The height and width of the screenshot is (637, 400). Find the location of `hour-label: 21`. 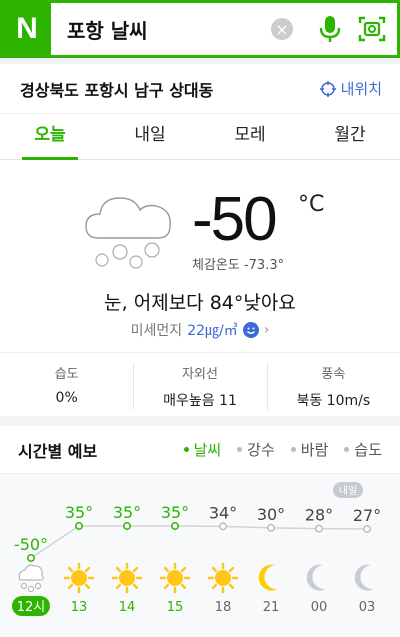

hour-label: 21 is located at coordinates (271, 607).